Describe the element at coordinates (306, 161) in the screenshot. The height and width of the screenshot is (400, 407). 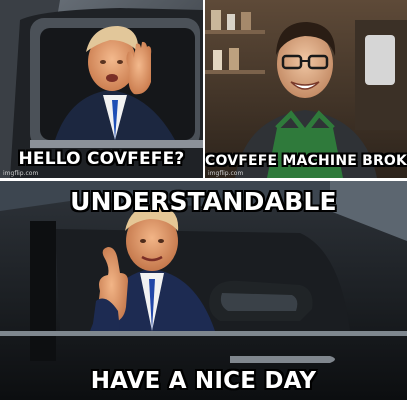
I see `caption-covfefe-machine-broke: COVFEFE MACHINE BROKE` at that location.